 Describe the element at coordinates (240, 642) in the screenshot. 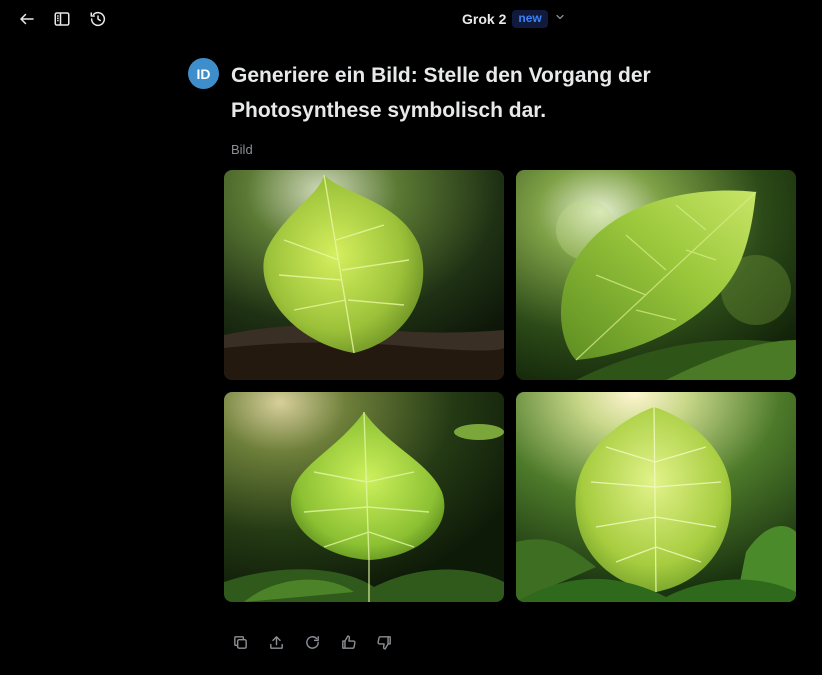

I see `copy-icon` at that location.